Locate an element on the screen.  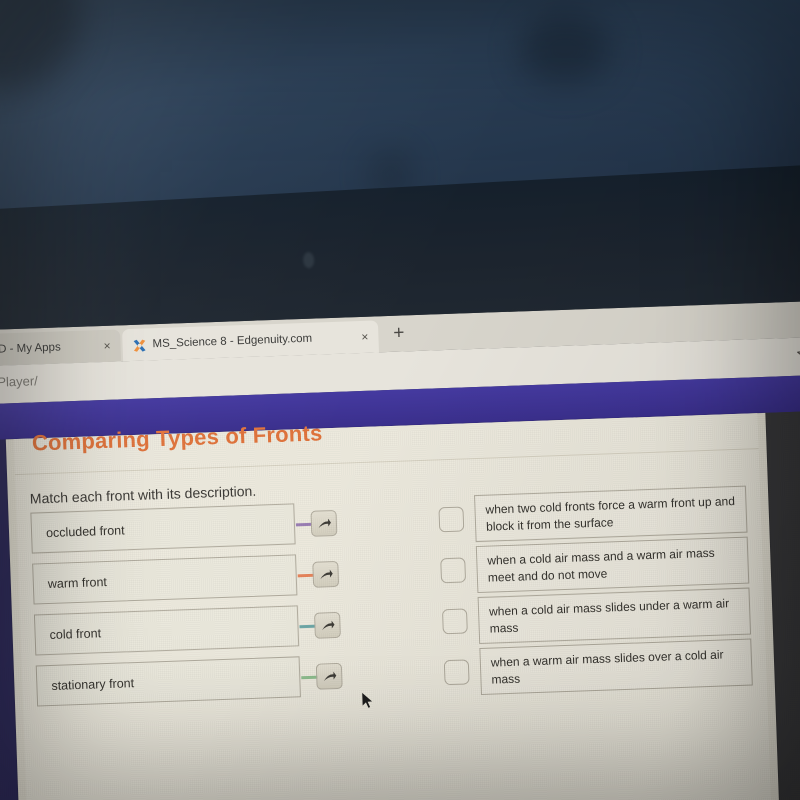
address-bar: enuity.com/Player/ is located at coordinates (19, 382).